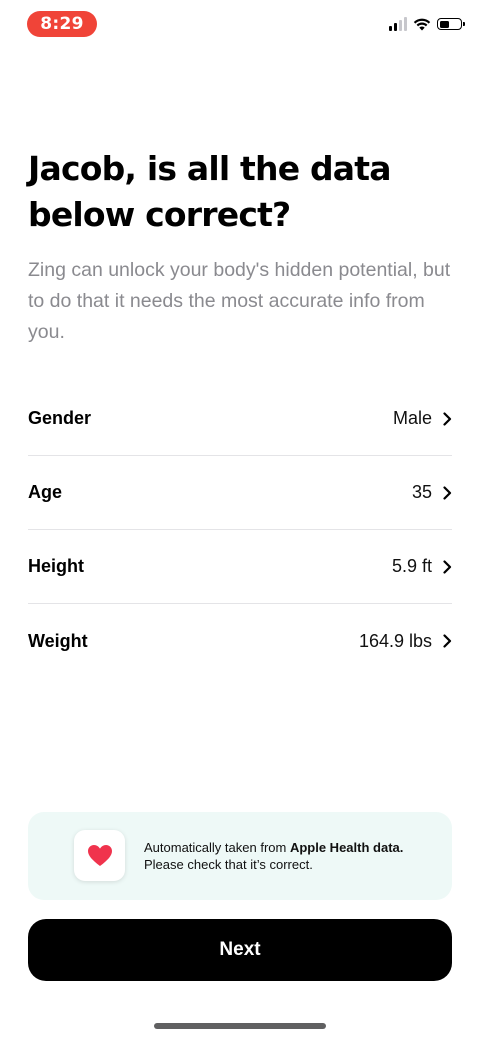 The image size is (480, 1039). Describe the element at coordinates (56, 566) in the screenshot. I see `row-label: Height` at that location.